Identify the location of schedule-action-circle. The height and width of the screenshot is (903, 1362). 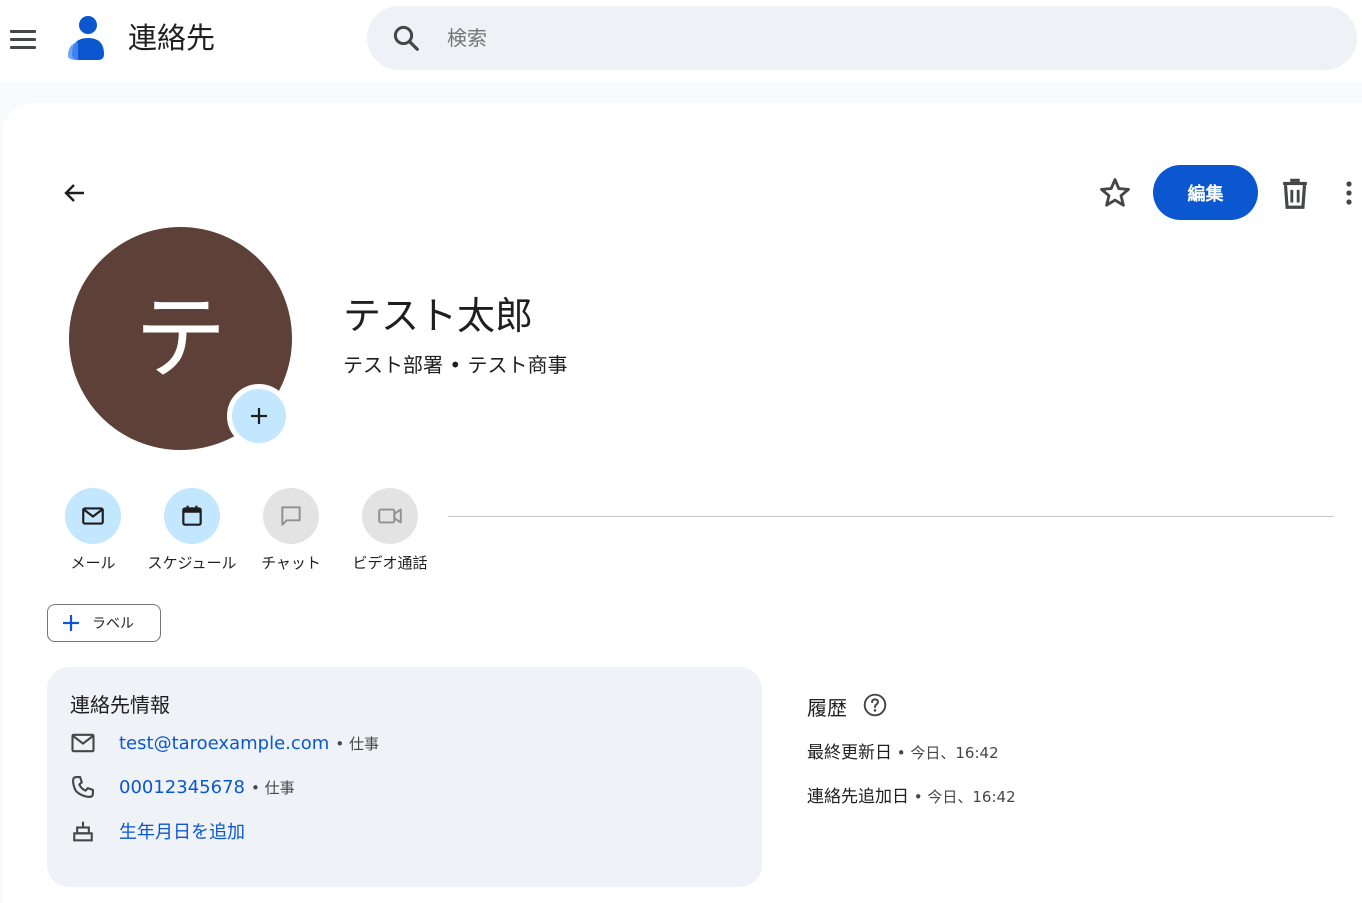
(192, 516).